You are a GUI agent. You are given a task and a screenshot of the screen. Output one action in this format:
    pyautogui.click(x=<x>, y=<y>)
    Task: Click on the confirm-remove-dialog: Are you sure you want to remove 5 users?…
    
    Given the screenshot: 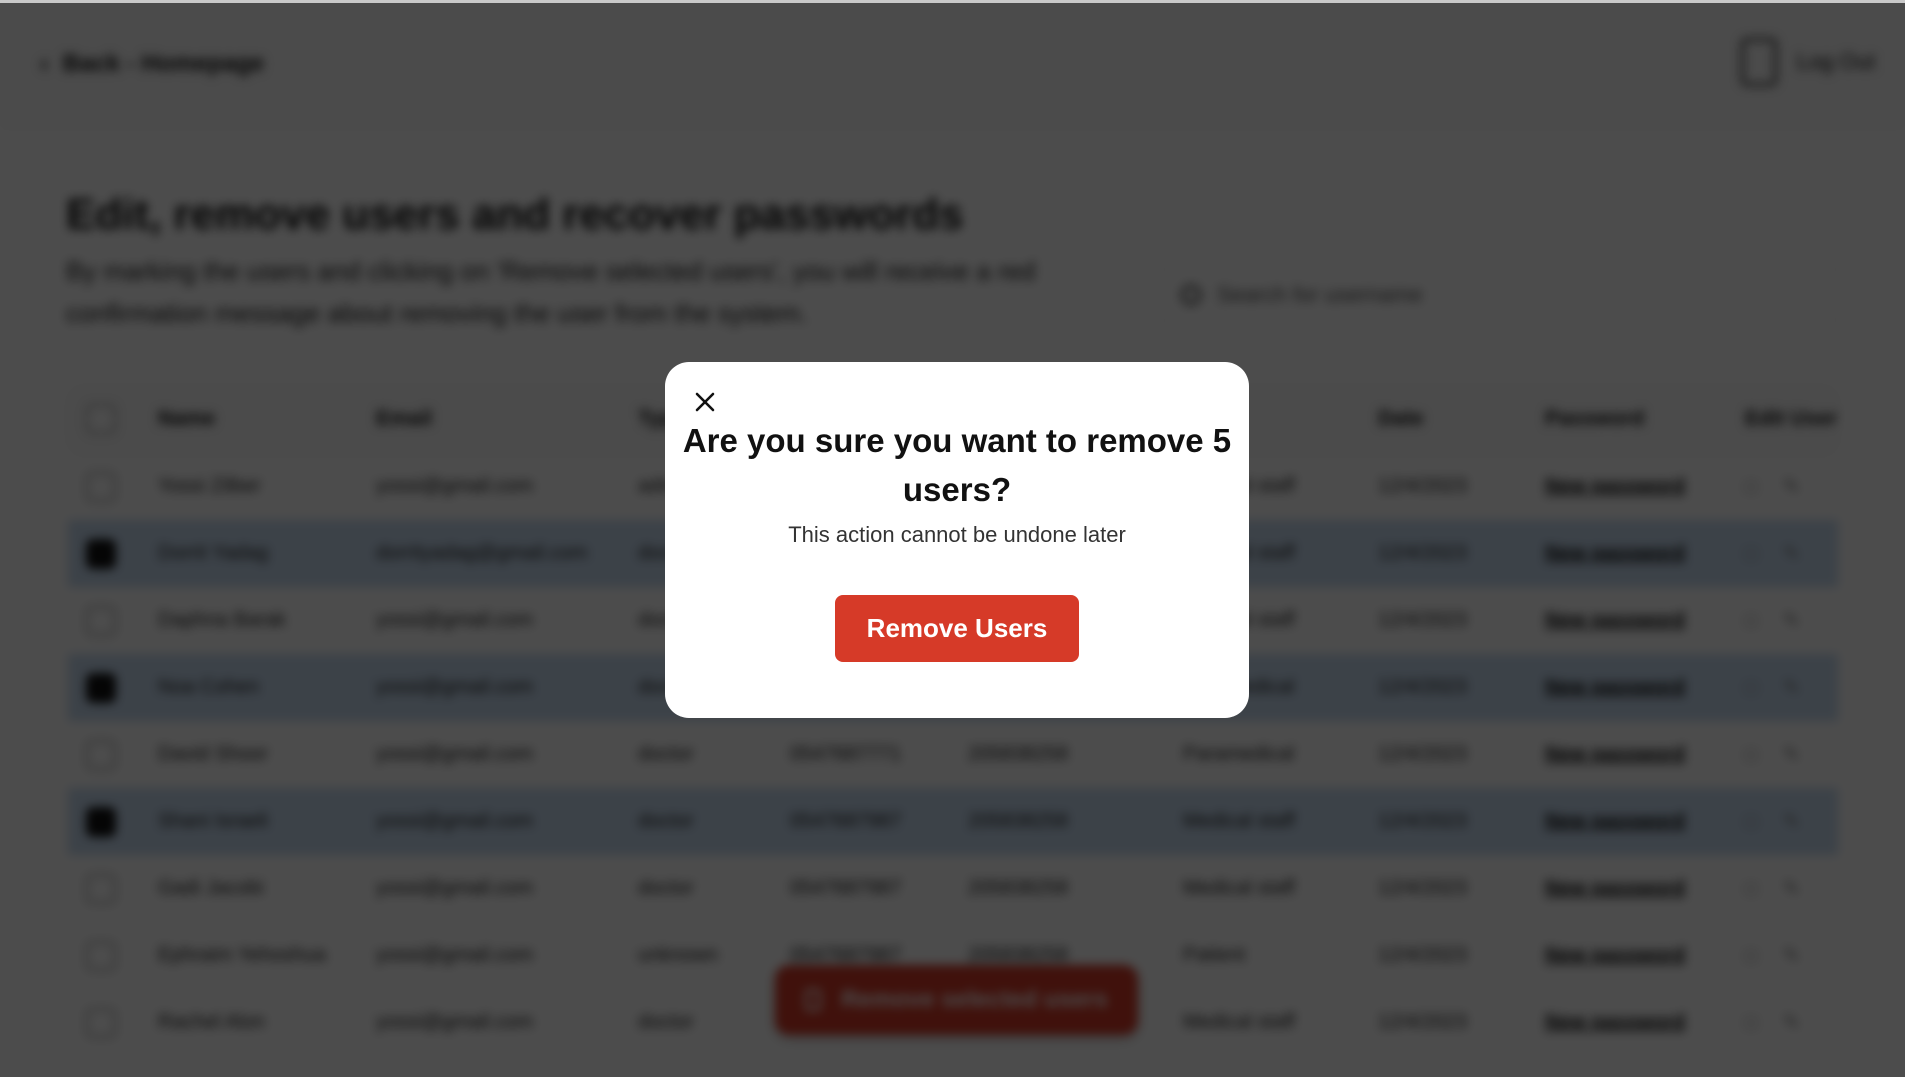 What is the action you would take?
    pyautogui.click(x=957, y=540)
    